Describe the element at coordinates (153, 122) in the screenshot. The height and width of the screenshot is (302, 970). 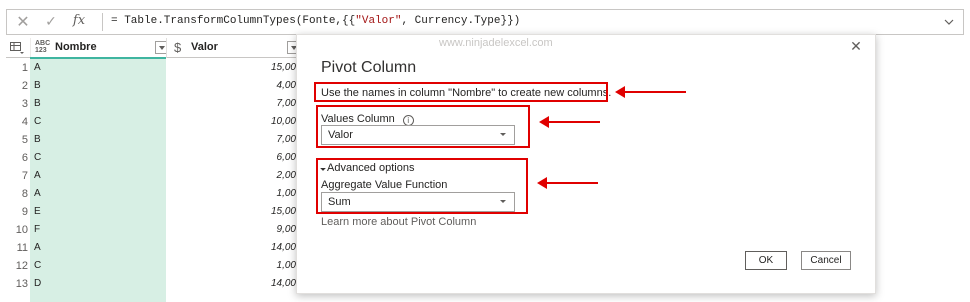
I see `table-row: 4 C 10,00` at that location.